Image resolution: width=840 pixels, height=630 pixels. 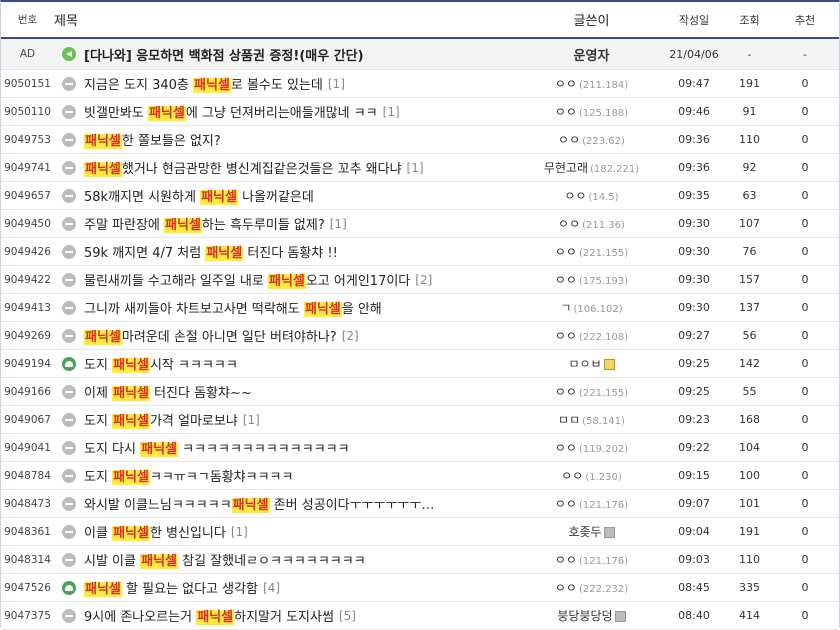 What do you see at coordinates (69, 335) in the screenshot?
I see `chat-icon` at bounding box center [69, 335].